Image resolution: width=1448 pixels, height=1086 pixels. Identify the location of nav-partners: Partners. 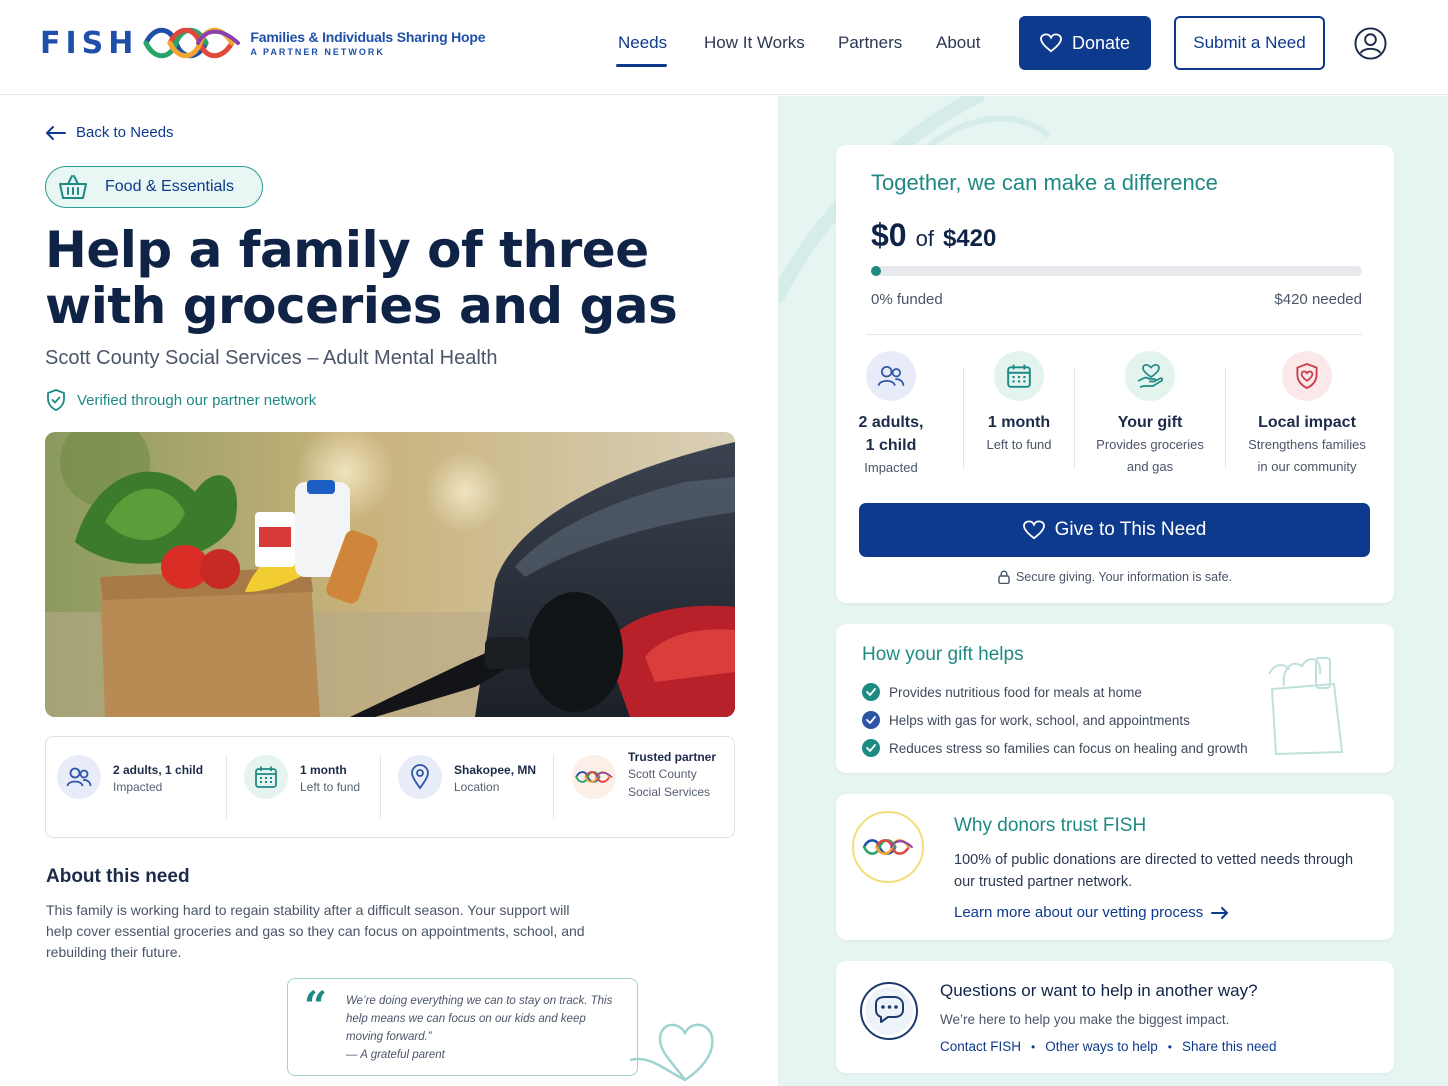
(870, 43).